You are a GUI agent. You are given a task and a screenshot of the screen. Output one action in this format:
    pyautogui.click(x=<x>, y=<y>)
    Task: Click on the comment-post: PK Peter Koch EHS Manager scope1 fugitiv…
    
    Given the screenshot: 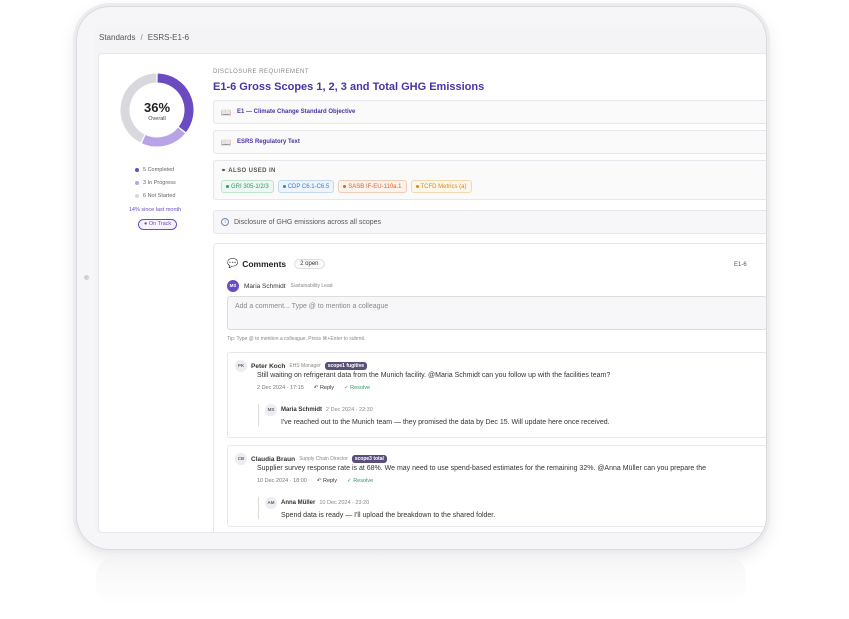 What is the action you would take?
    pyautogui.click(x=422, y=375)
    